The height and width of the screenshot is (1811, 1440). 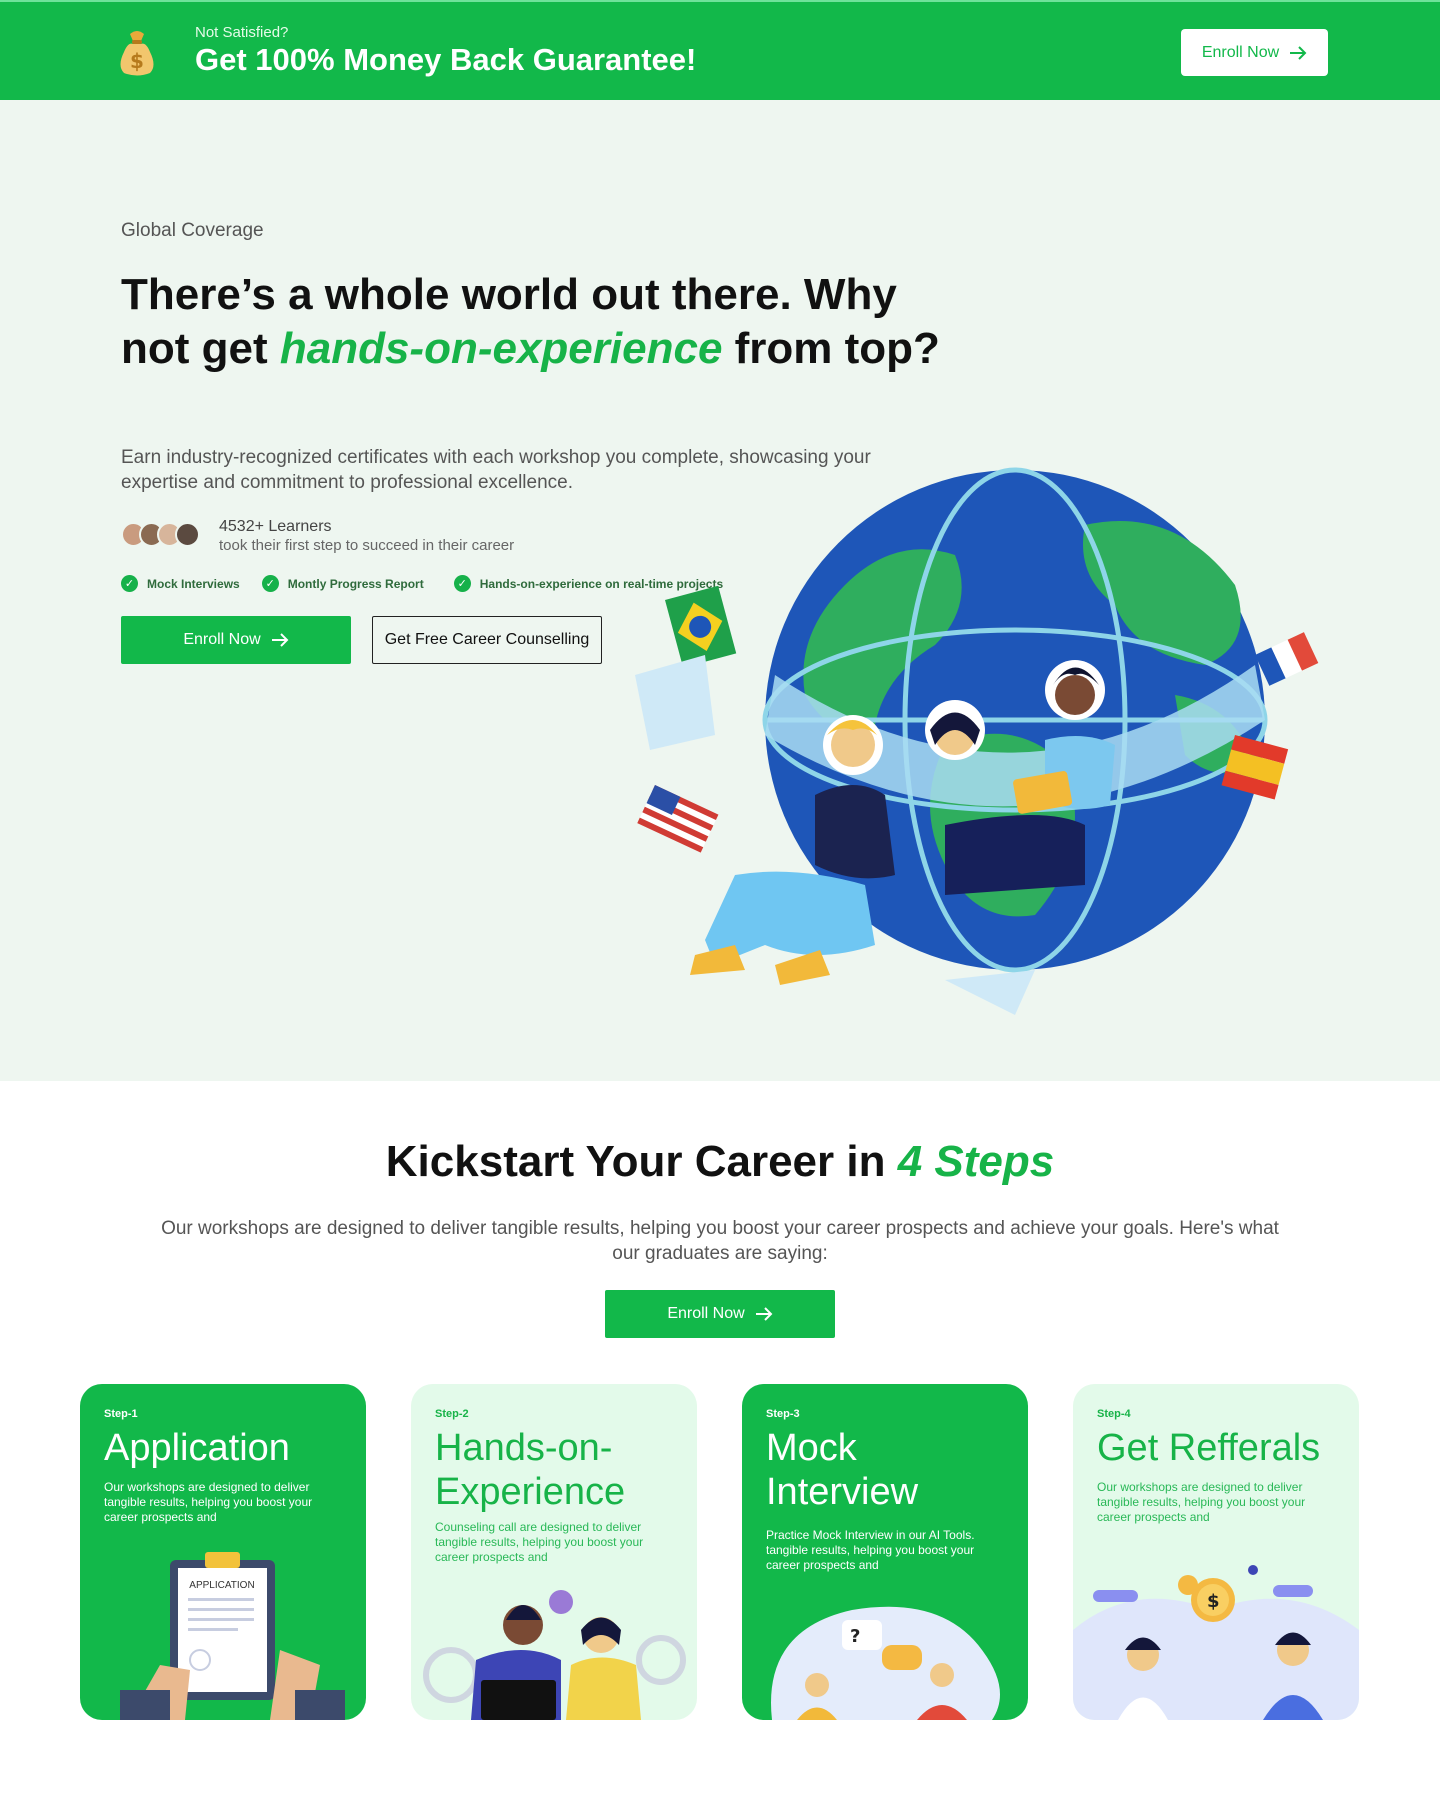 I want to click on money-bag-icon: $, so click(x=137, y=53).